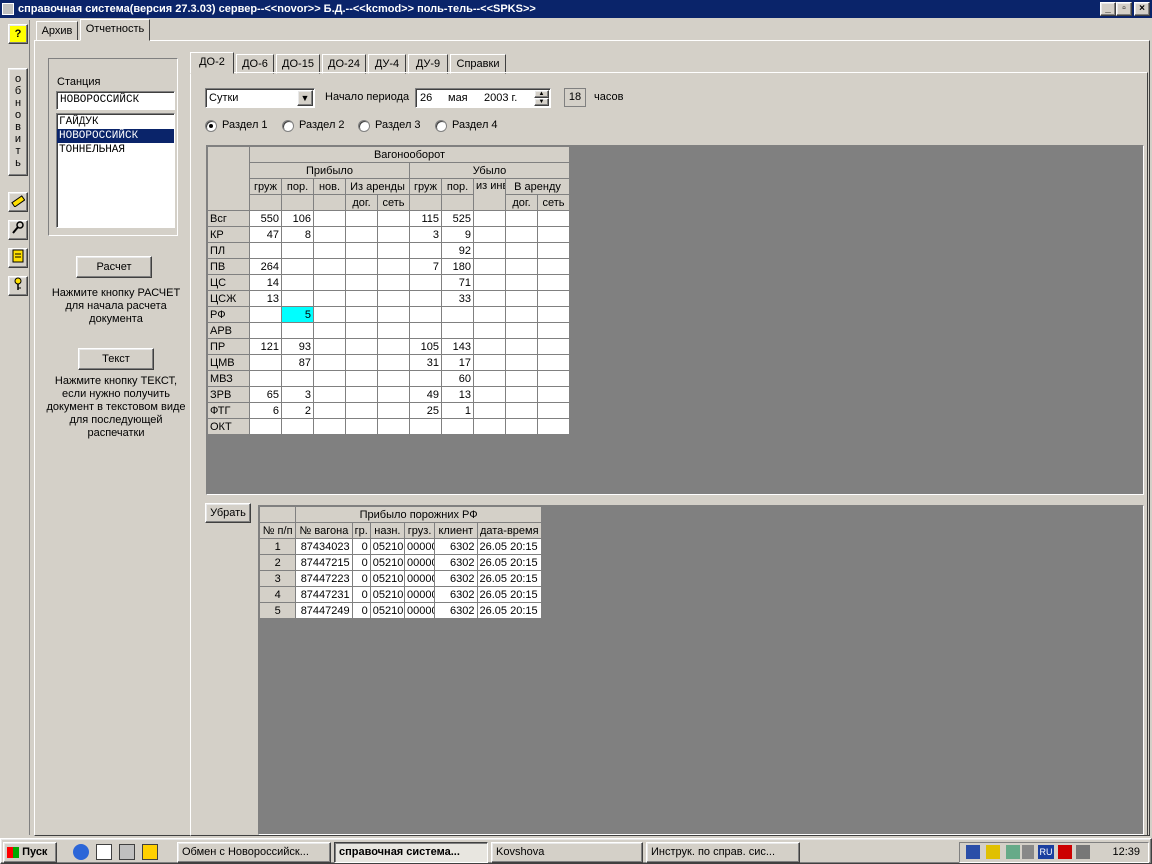  Describe the element at coordinates (115, 100) in the screenshot. I see `station-input: НОВОРОССИЙСК` at that location.